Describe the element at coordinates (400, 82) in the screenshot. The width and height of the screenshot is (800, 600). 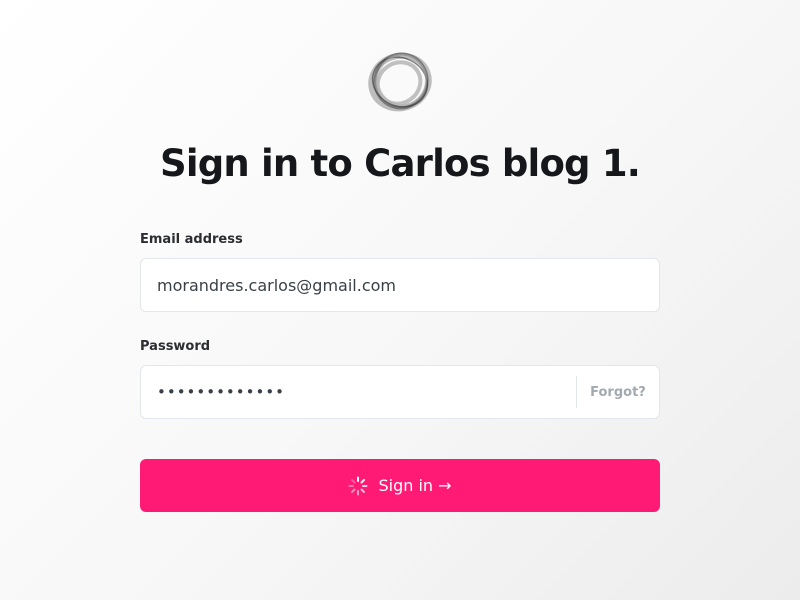
I see `ring-logo-icon` at that location.